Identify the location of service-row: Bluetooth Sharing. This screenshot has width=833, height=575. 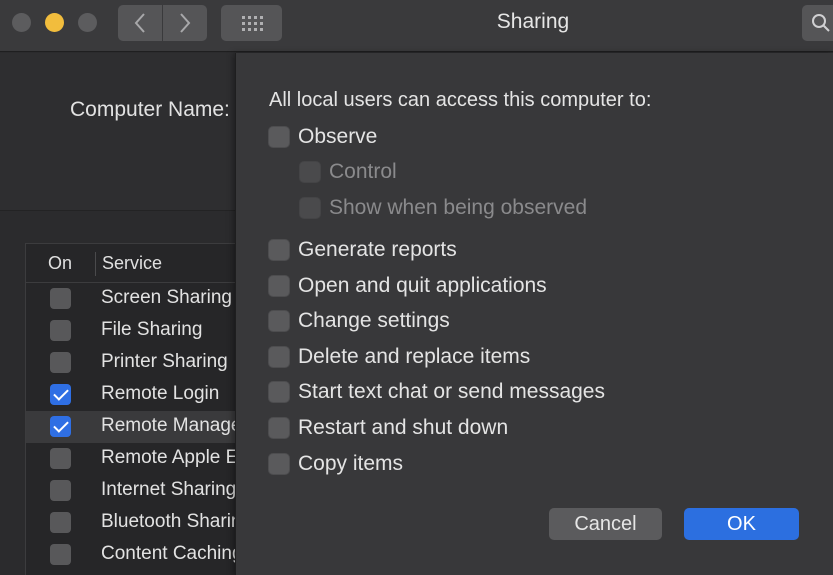
(132, 523).